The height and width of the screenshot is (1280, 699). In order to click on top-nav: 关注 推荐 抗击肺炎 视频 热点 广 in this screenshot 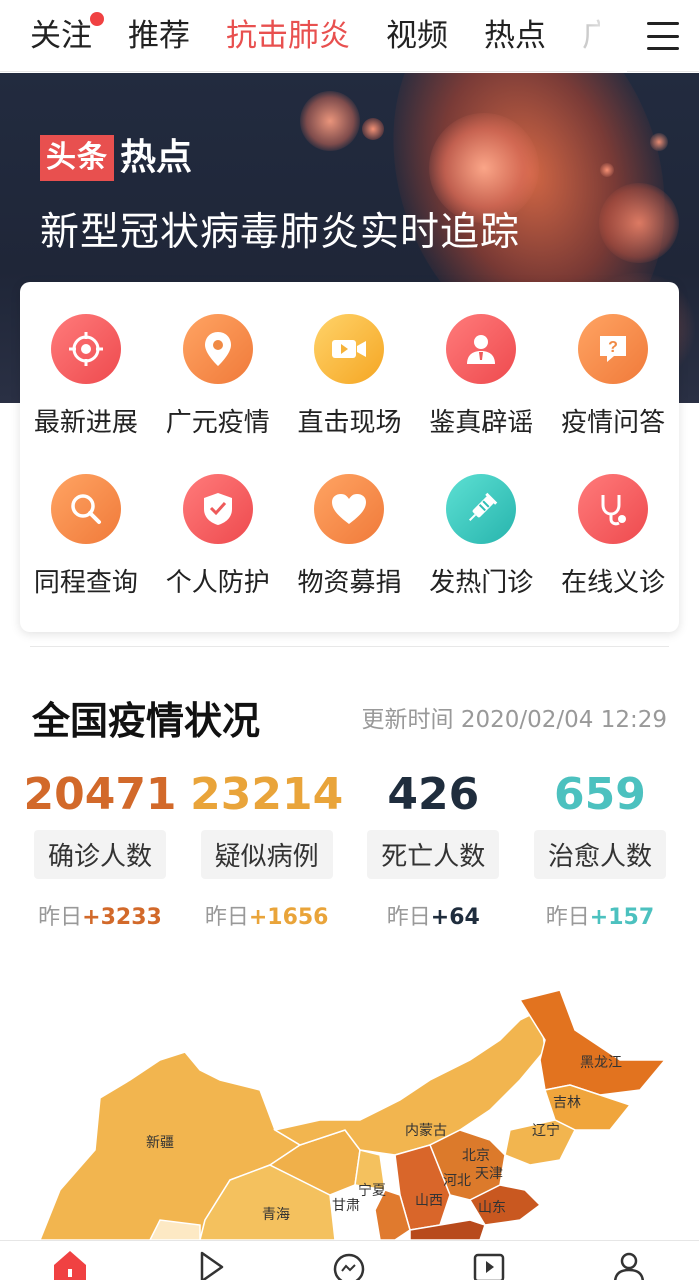, I will do `click(349, 36)`.